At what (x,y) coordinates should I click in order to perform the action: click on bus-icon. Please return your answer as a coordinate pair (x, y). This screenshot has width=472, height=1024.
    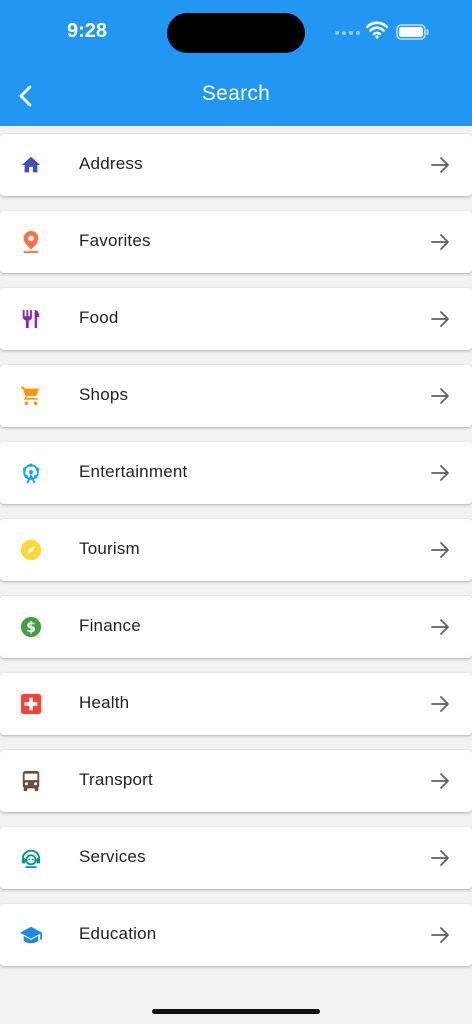
    Looking at the image, I should click on (31, 781).